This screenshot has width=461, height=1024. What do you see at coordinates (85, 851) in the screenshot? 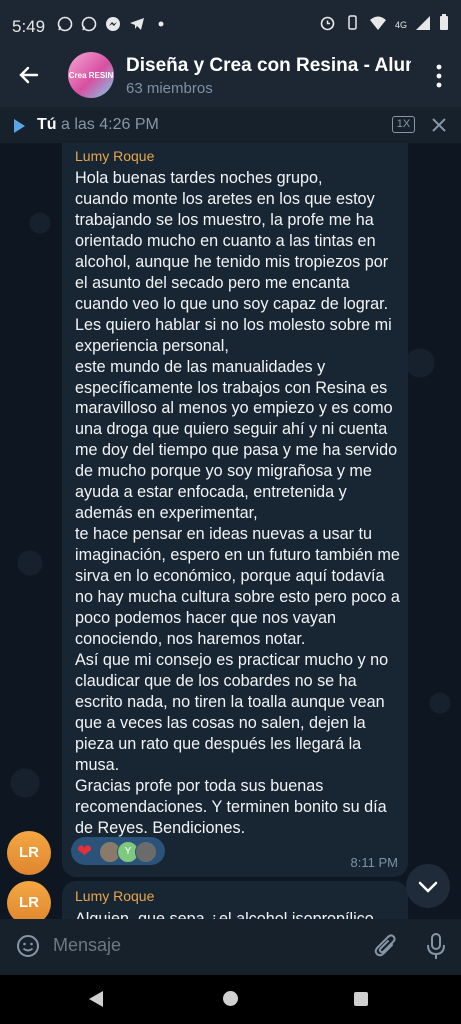
I see `heart-reaction-icon: ❤` at bounding box center [85, 851].